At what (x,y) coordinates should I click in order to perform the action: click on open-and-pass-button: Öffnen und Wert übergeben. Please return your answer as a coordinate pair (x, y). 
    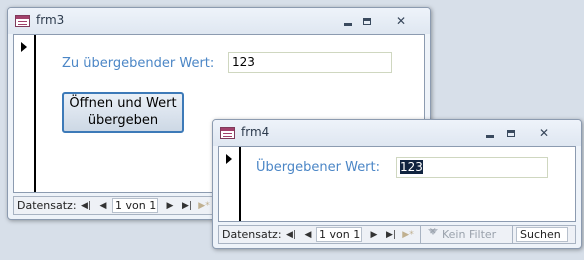
    Looking at the image, I should click on (123, 112).